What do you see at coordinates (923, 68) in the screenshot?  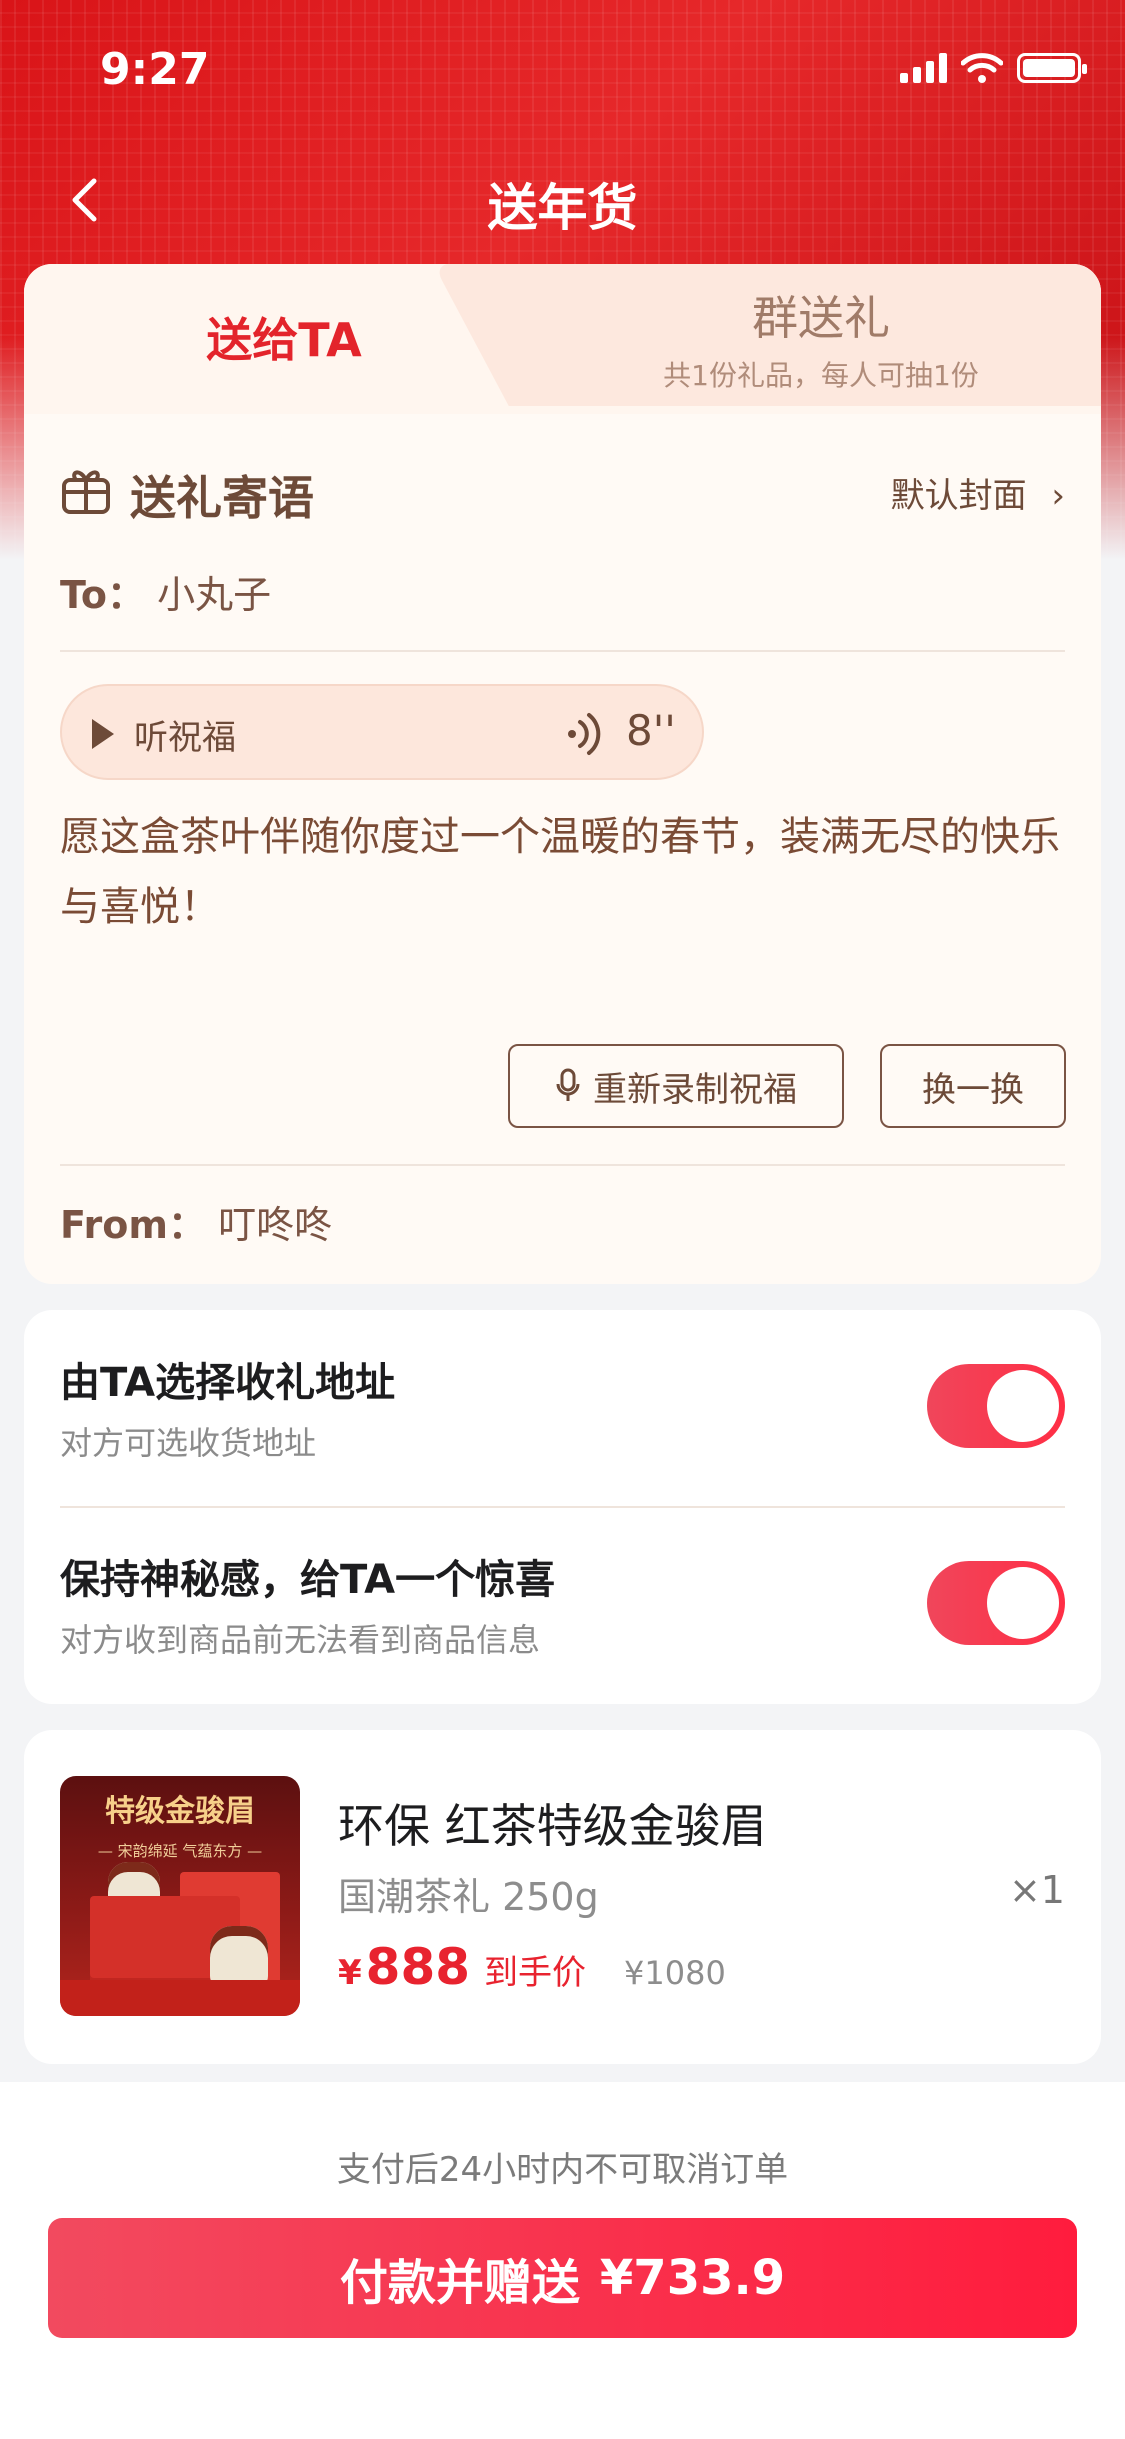 I see `signal-icon` at bounding box center [923, 68].